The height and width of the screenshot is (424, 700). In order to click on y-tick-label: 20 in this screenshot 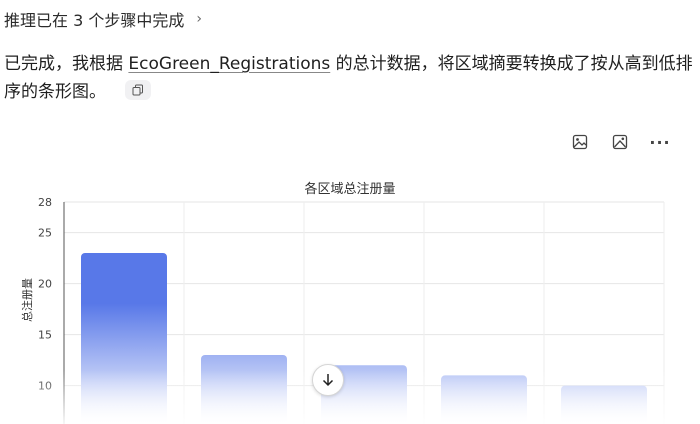, I will do `click(45, 284)`.